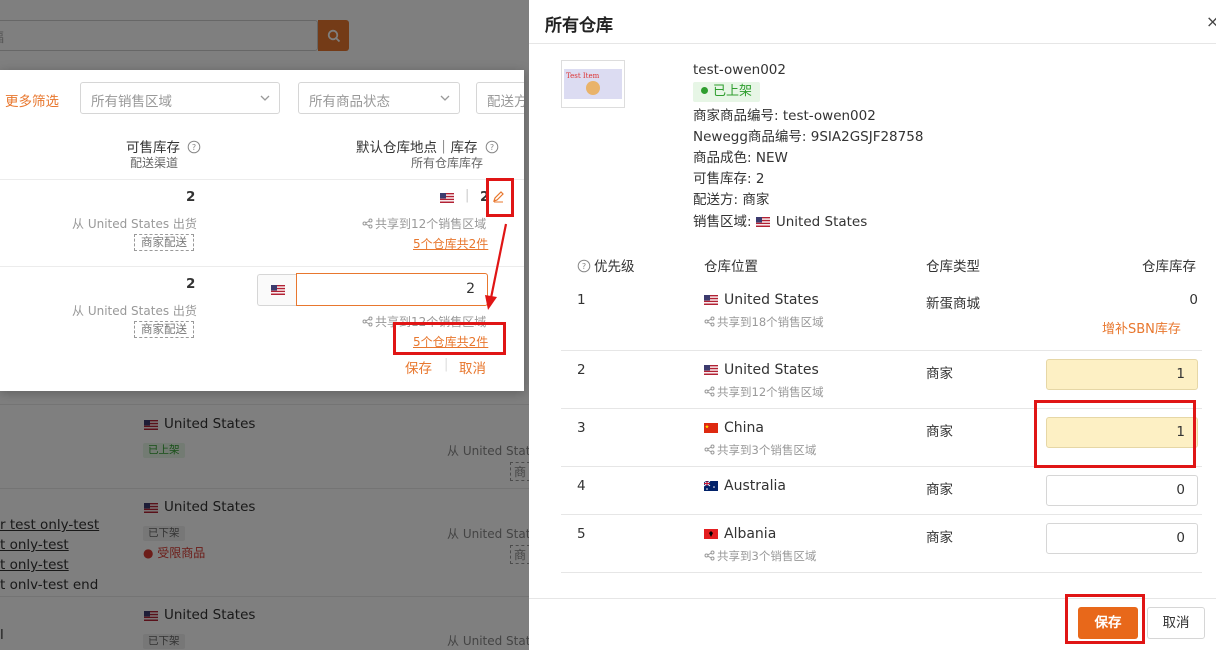 The image size is (1216, 650). What do you see at coordinates (1141, 327) in the screenshot?
I see `replenish-sbn-link: 增补SBN库存` at bounding box center [1141, 327].